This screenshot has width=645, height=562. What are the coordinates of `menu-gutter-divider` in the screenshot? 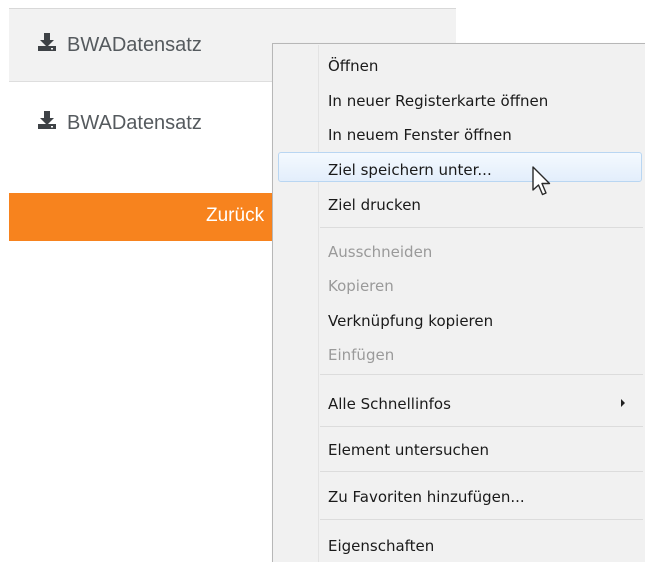 It's located at (318, 303).